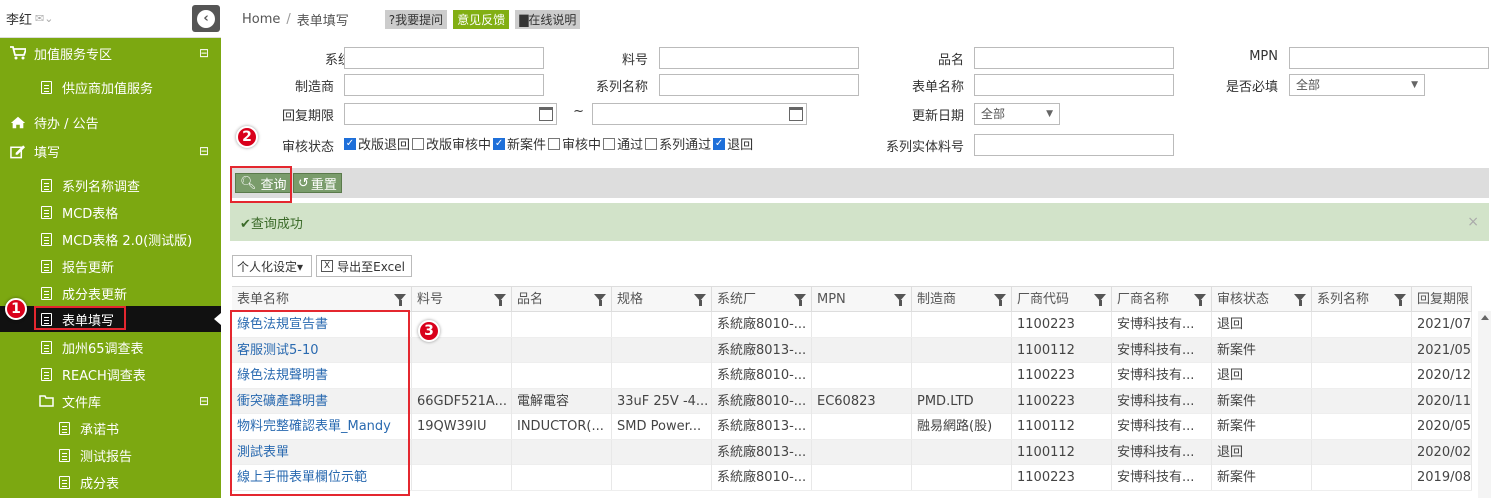  What do you see at coordinates (678, 143) in the screenshot?
I see `status-checkbox-series-pass: 系列通过` at bounding box center [678, 143].